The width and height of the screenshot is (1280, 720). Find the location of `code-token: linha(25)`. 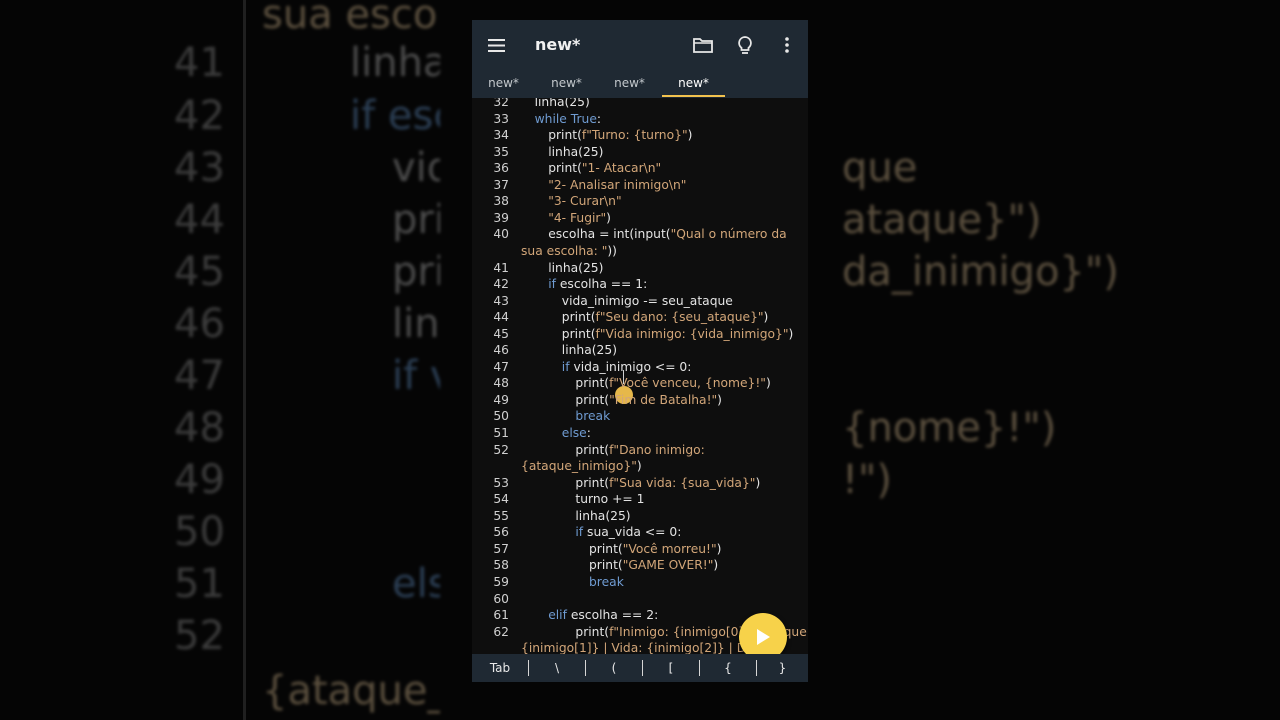

code-token: linha(25) is located at coordinates (576, 267).